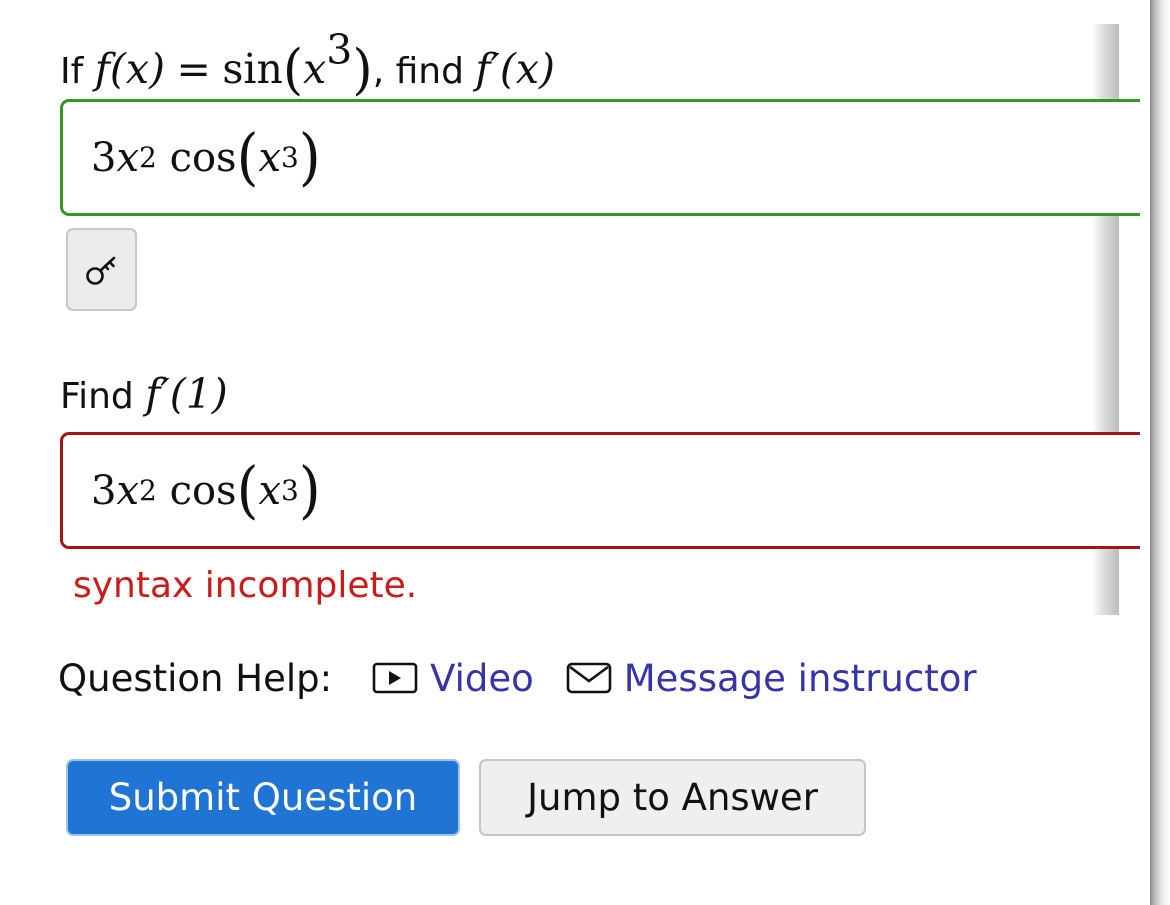 The height and width of the screenshot is (905, 1170). I want to click on answer-field-1: 3x2 cos(x 3), so click(600, 157).